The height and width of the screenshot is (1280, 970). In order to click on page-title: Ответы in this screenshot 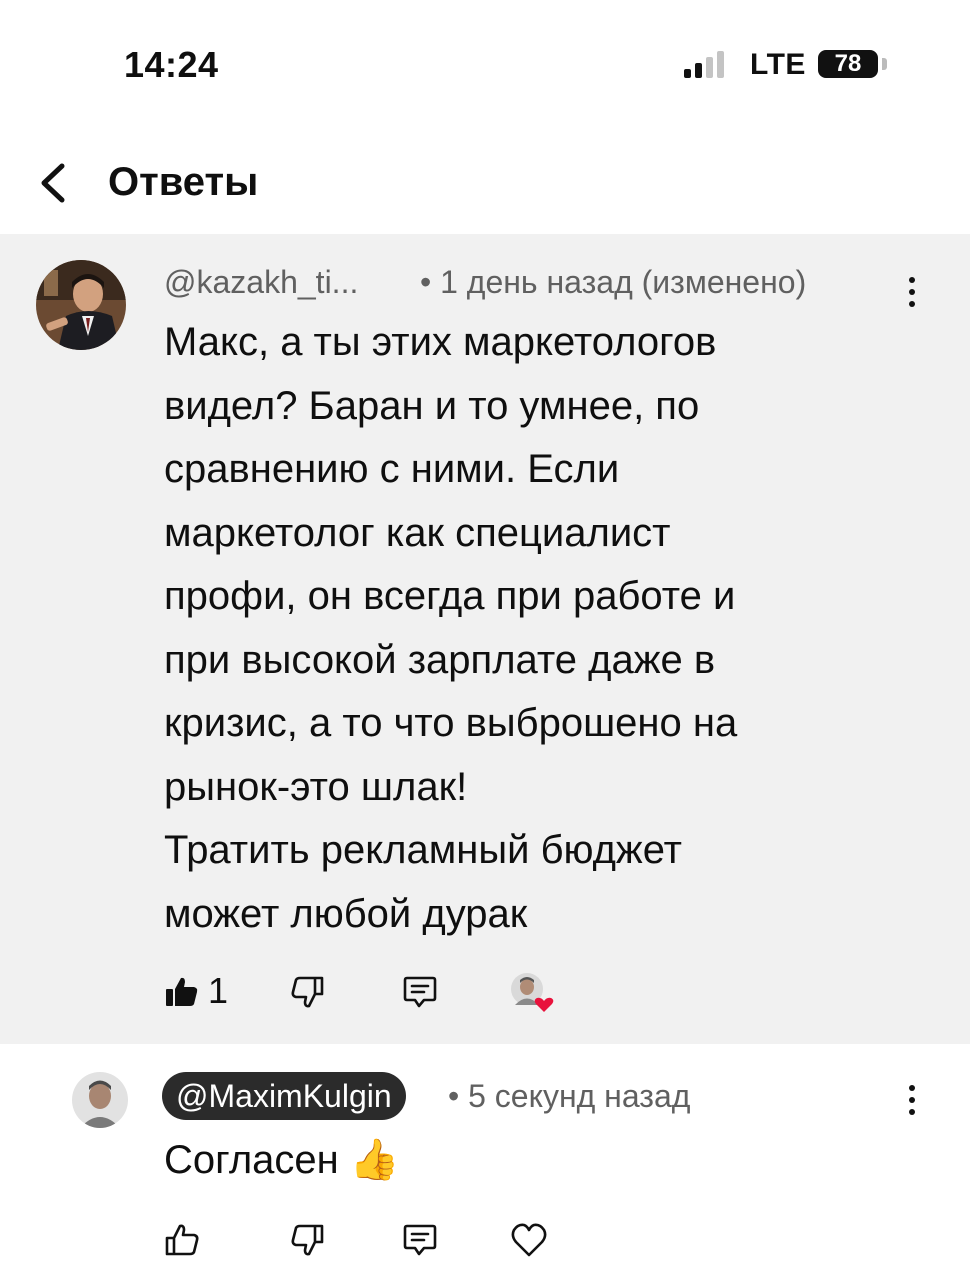, I will do `click(183, 182)`.